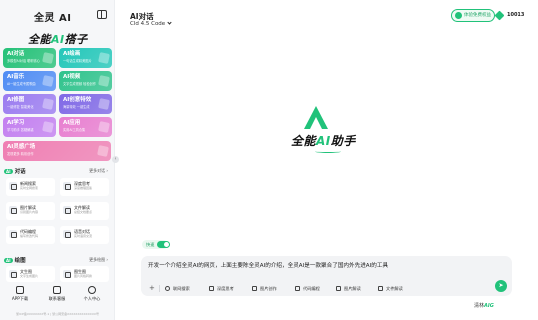 The image size is (538, 320). What do you see at coordinates (316, 117) in the screenshot?
I see `app-logo-icon` at bounding box center [316, 117].